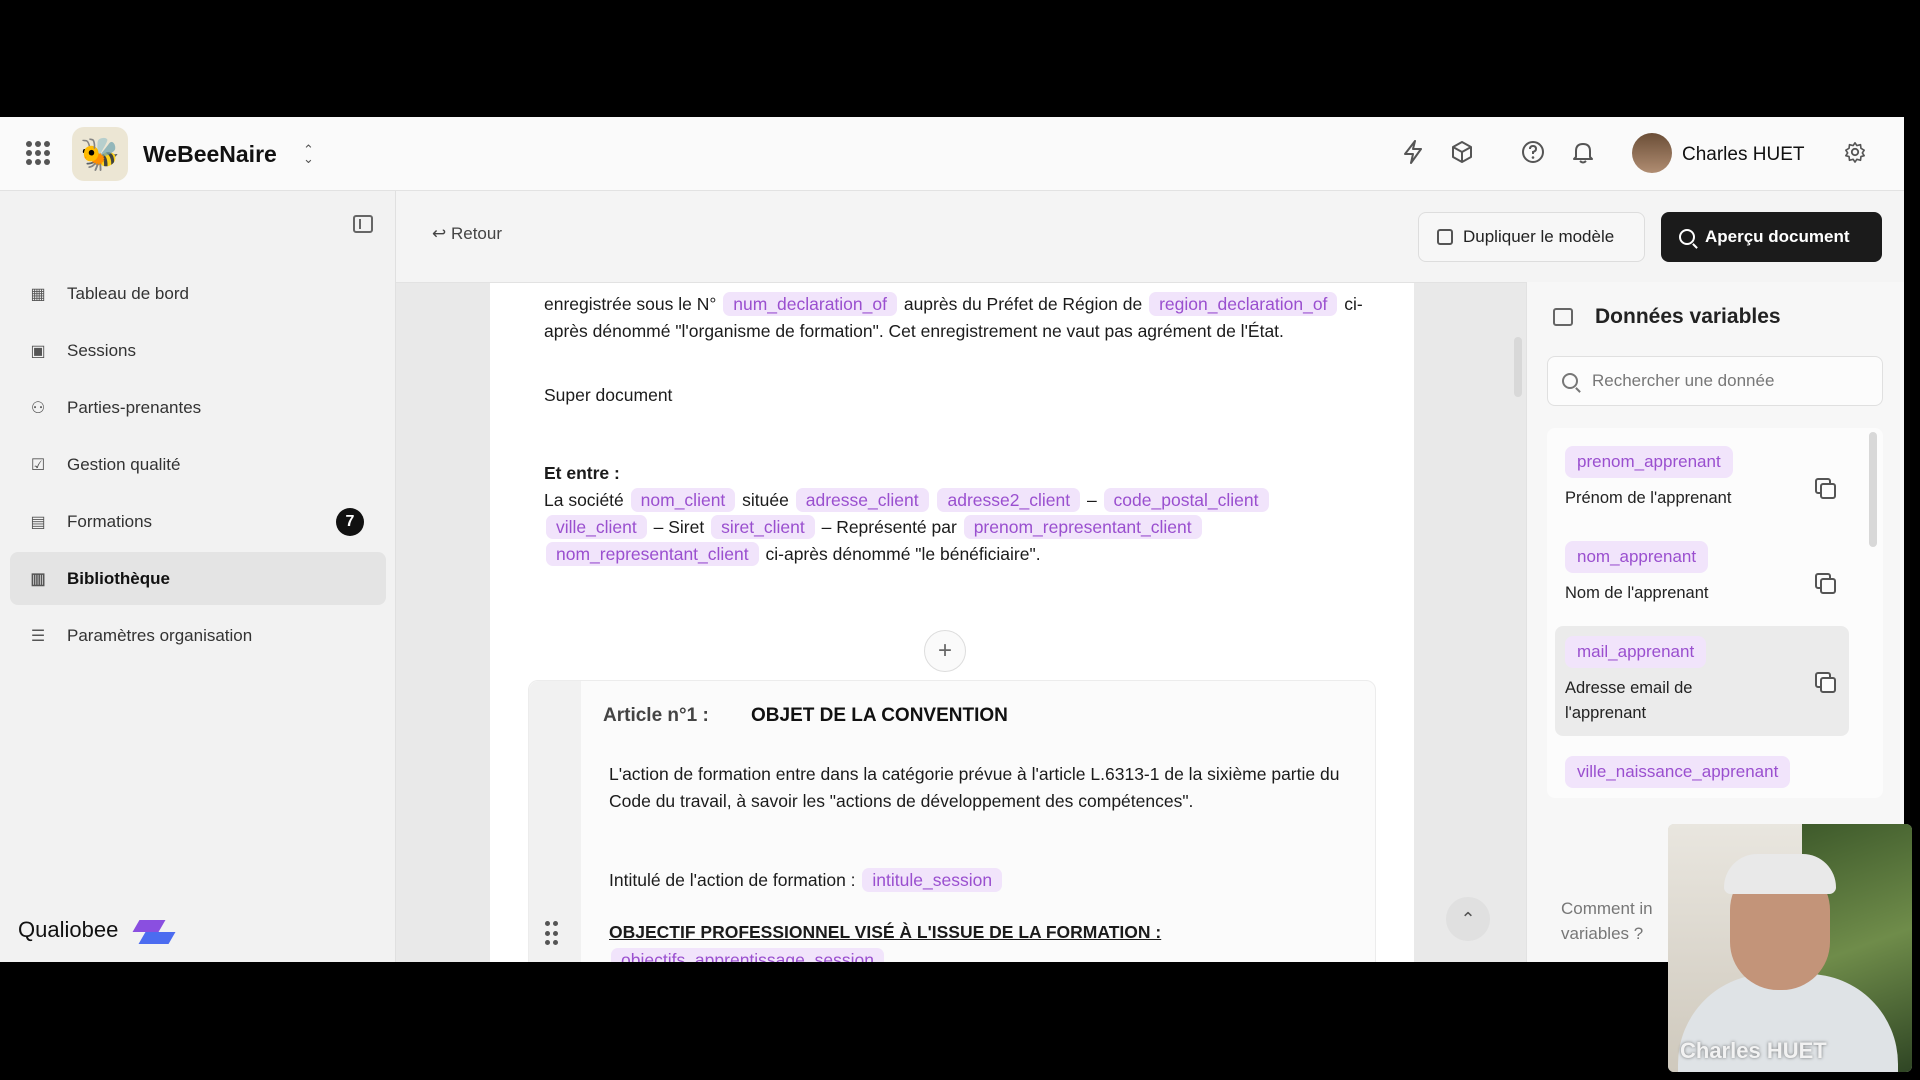 The height and width of the screenshot is (1080, 1920). What do you see at coordinates (1683, 380) in the screenshot?
I see `search-placeholder: Rechercher une donnée` at bounding box center [1683, 380].